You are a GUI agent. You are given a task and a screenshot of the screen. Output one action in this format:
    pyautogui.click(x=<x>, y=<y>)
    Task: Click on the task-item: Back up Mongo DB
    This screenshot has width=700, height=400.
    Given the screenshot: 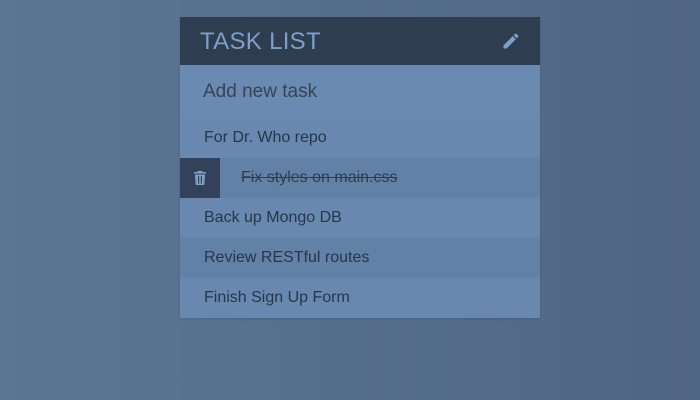 What is the action you would take?
    pyautogui.click(x=360, y=218)
    